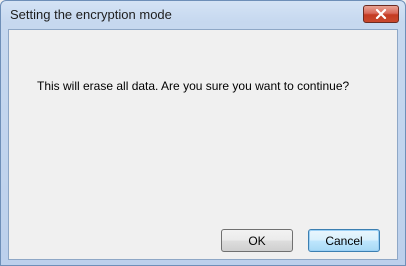 The image size is (406, 266). What do you see at coordinates (203, 15) in the screenshot?
I see `title-bar: Setting the encryption mode` at bounding box center [203, 15].